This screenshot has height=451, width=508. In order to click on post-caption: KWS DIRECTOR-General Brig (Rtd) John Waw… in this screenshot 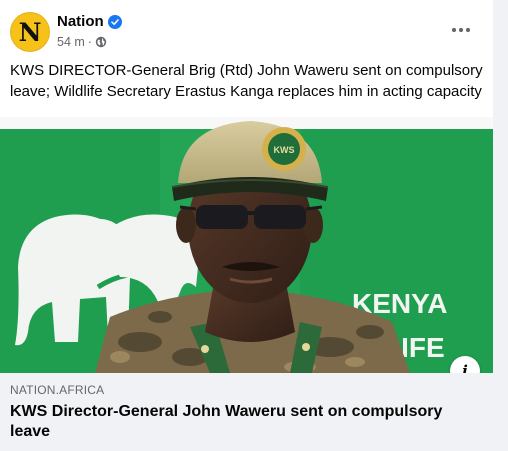, I will do `click(246, 81)`.